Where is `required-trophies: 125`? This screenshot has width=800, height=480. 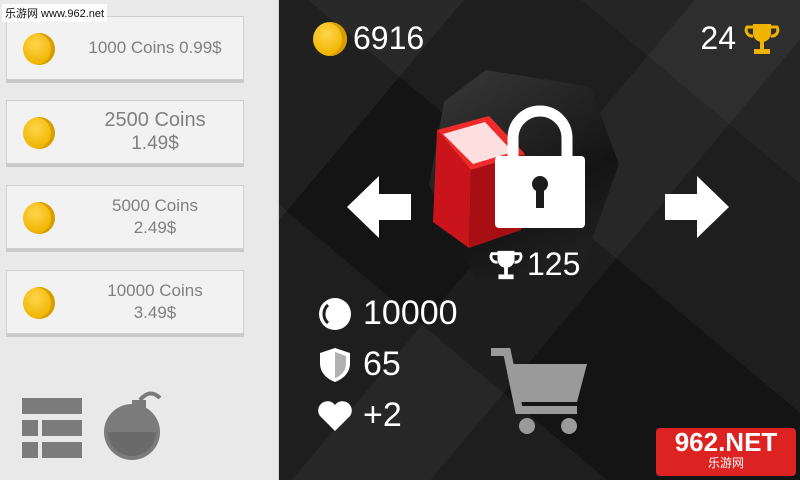
required-trophies: 125 is located at coordinates (534, 264).